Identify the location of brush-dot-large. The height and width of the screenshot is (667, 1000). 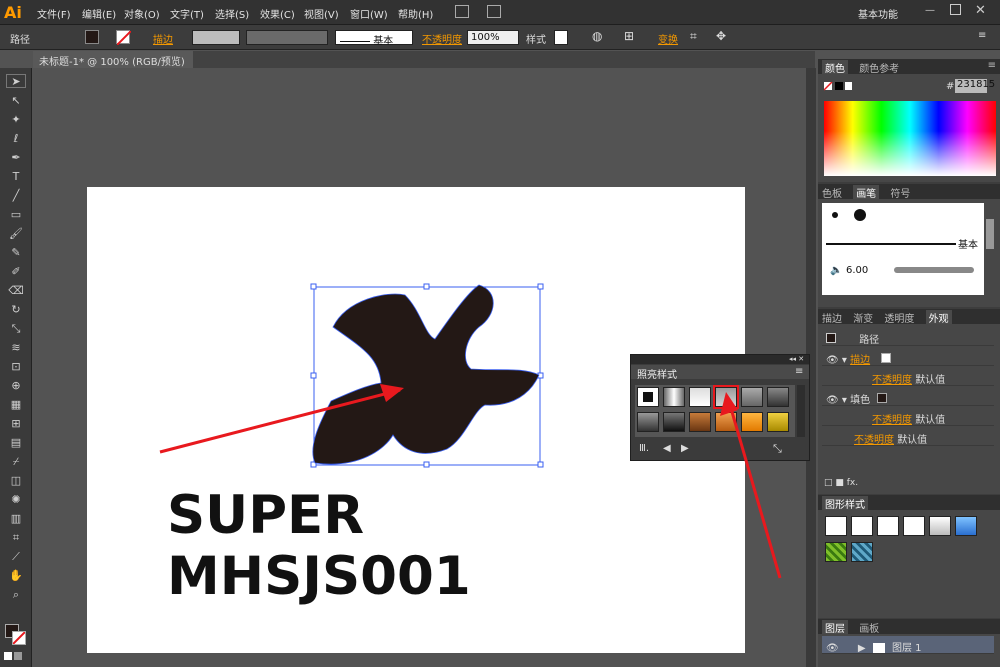
(860, 215).